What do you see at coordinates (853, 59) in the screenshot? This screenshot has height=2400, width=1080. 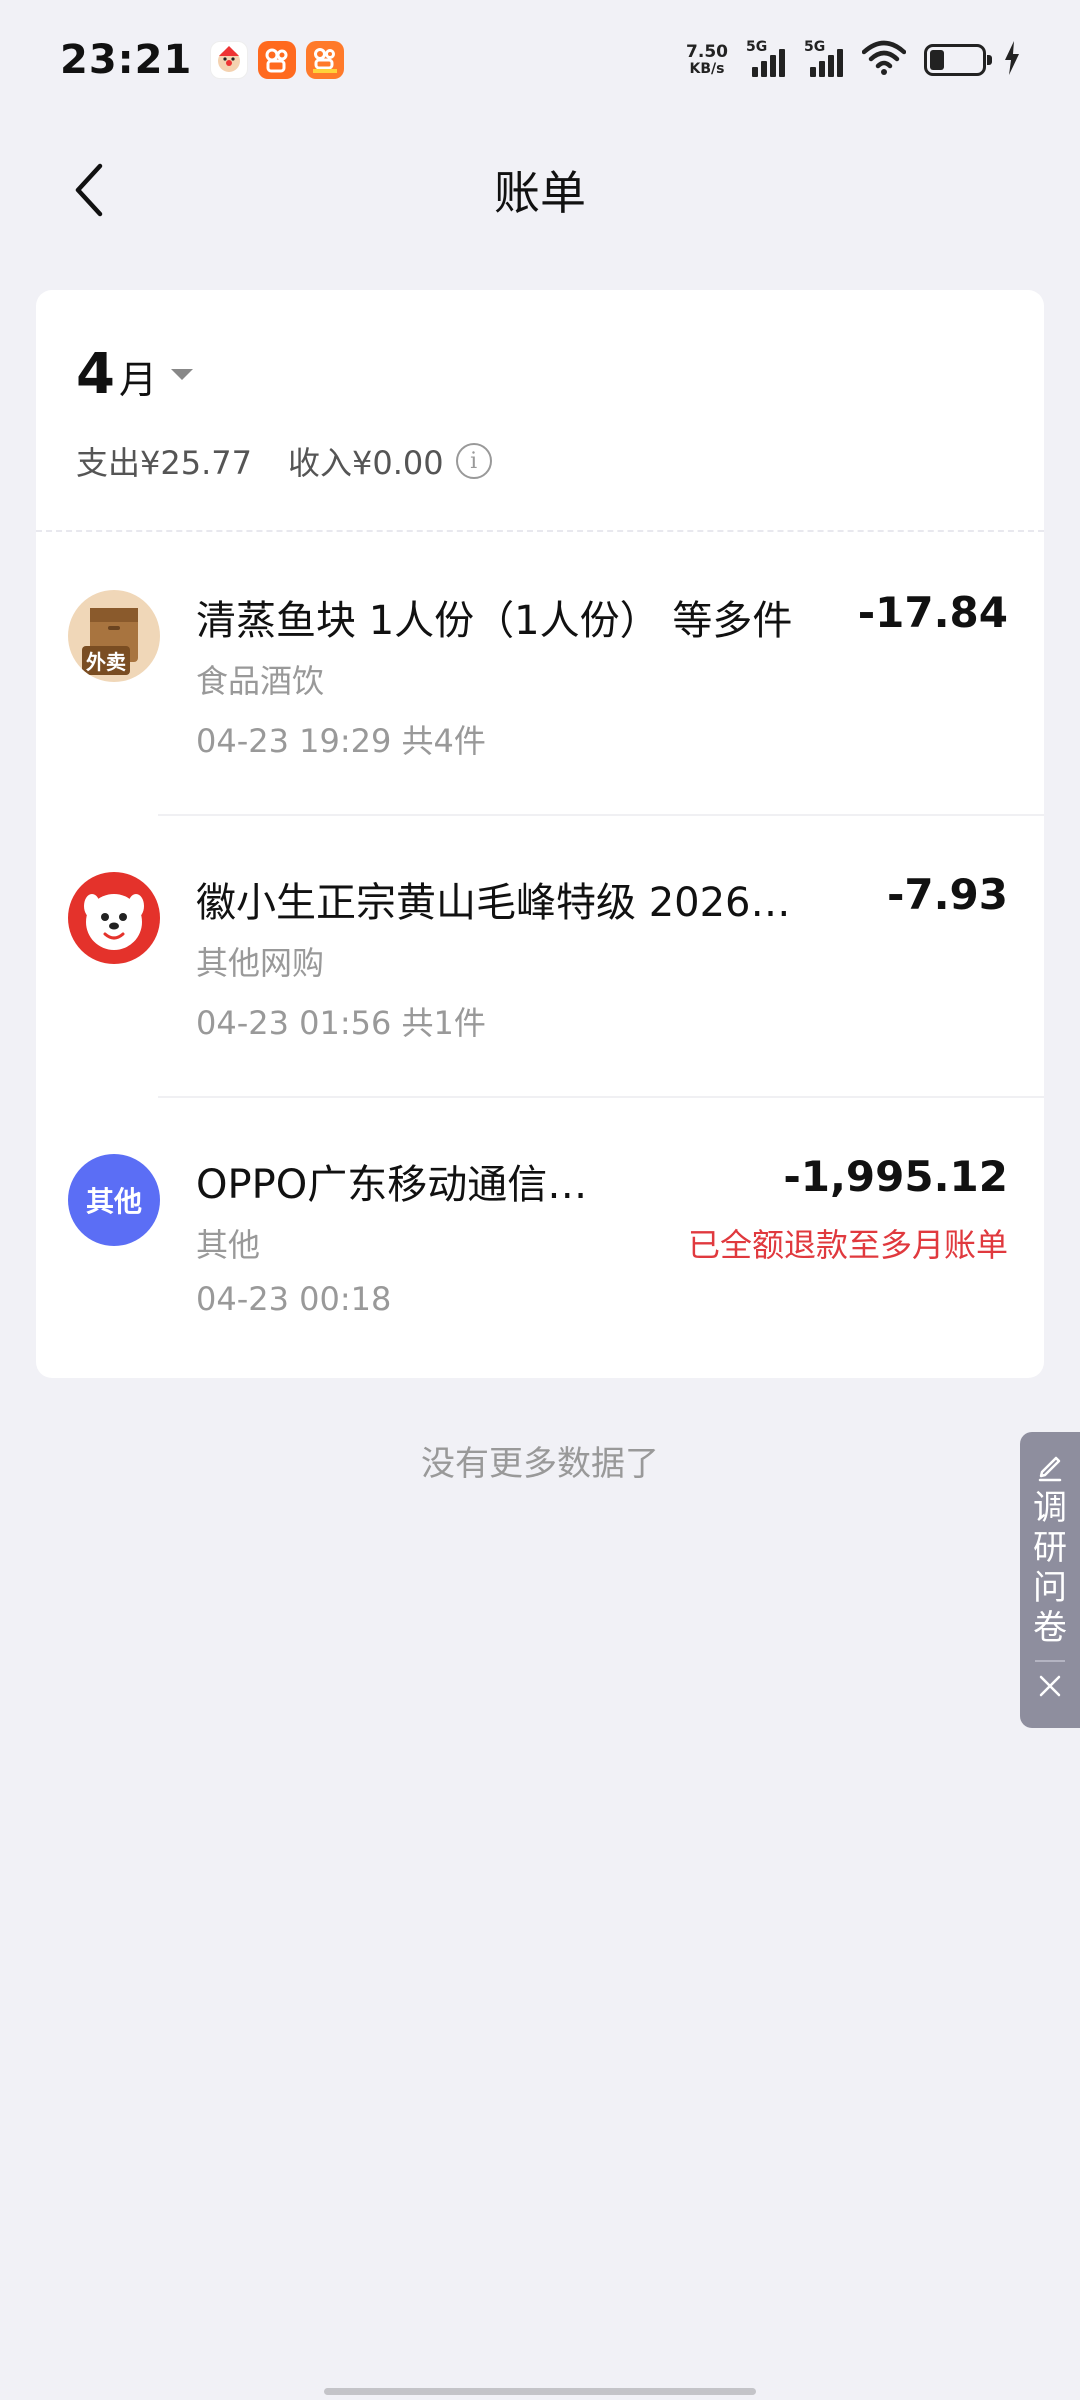 I see `status-indicators: 7.50 KB/s 5G 5G` at bounding box center [853, 59].